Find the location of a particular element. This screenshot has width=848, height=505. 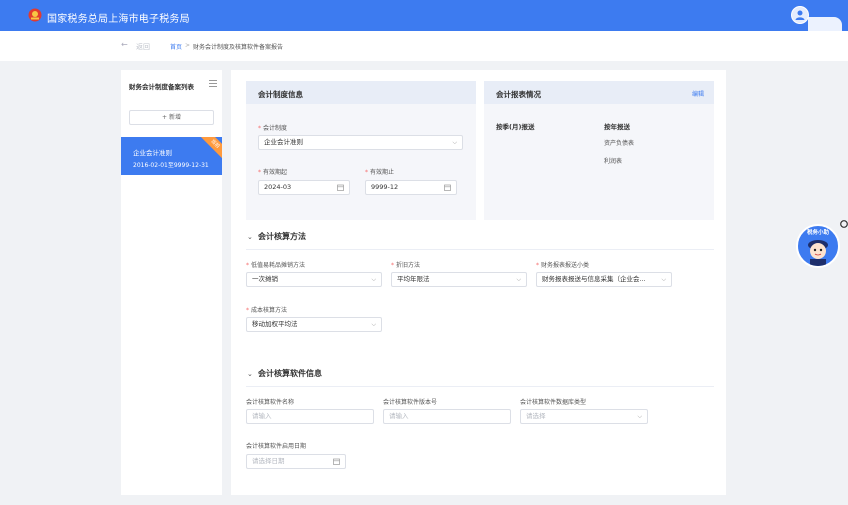

back-arrow-icon: ← is located at coordinates (124, 44).